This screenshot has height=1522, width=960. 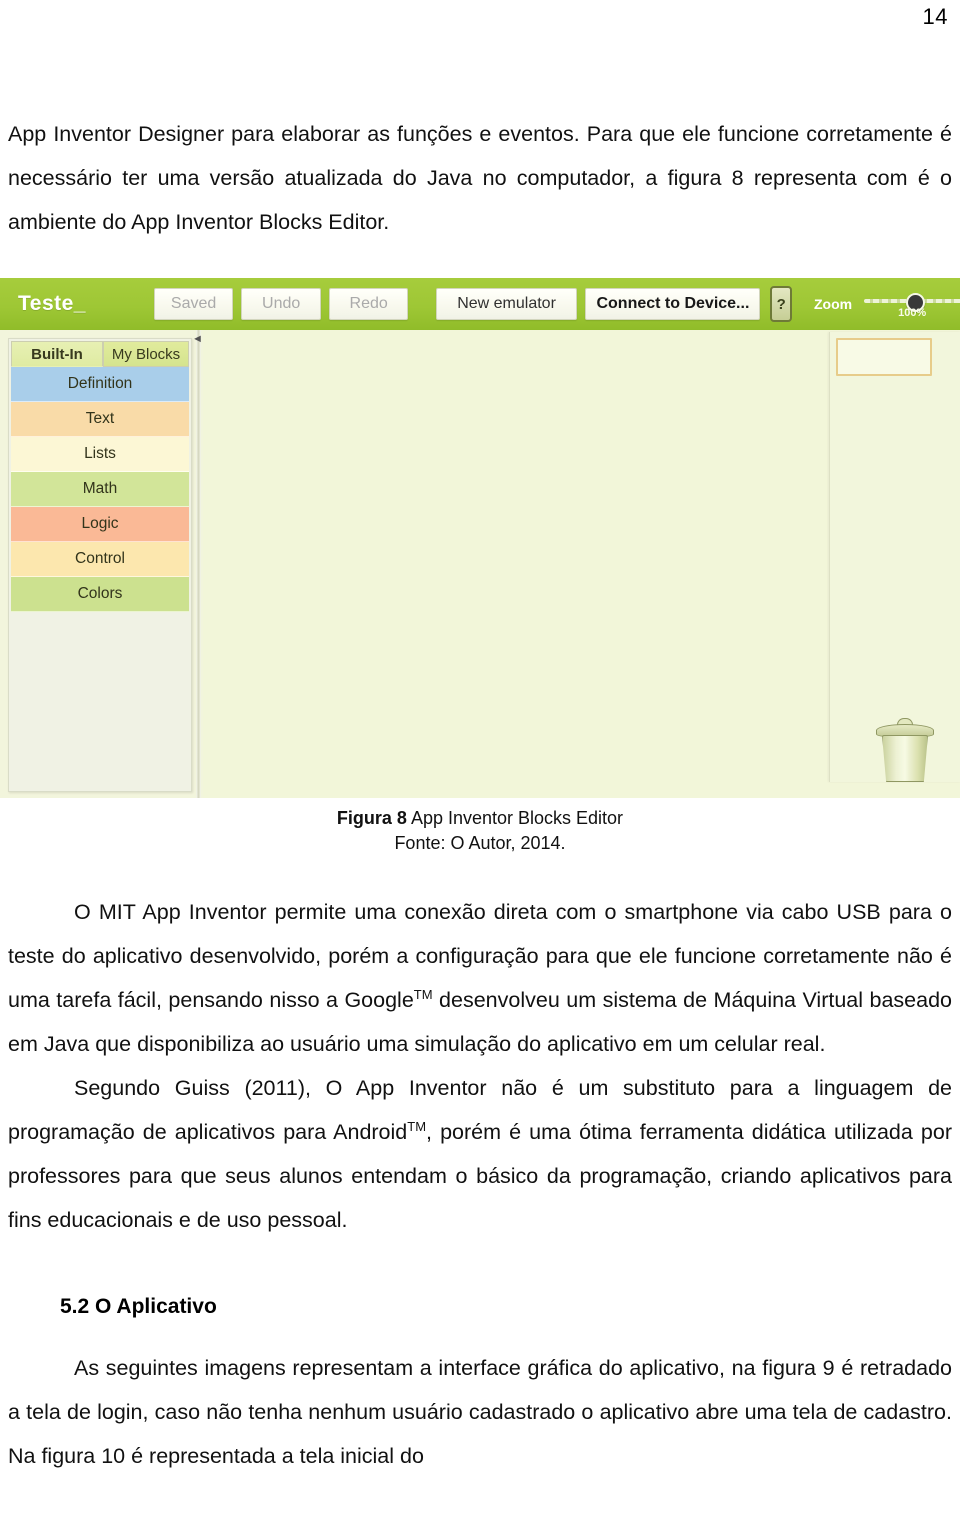 I want to click on figure-caption-number: Figura 8, so click(x=371, y=818).